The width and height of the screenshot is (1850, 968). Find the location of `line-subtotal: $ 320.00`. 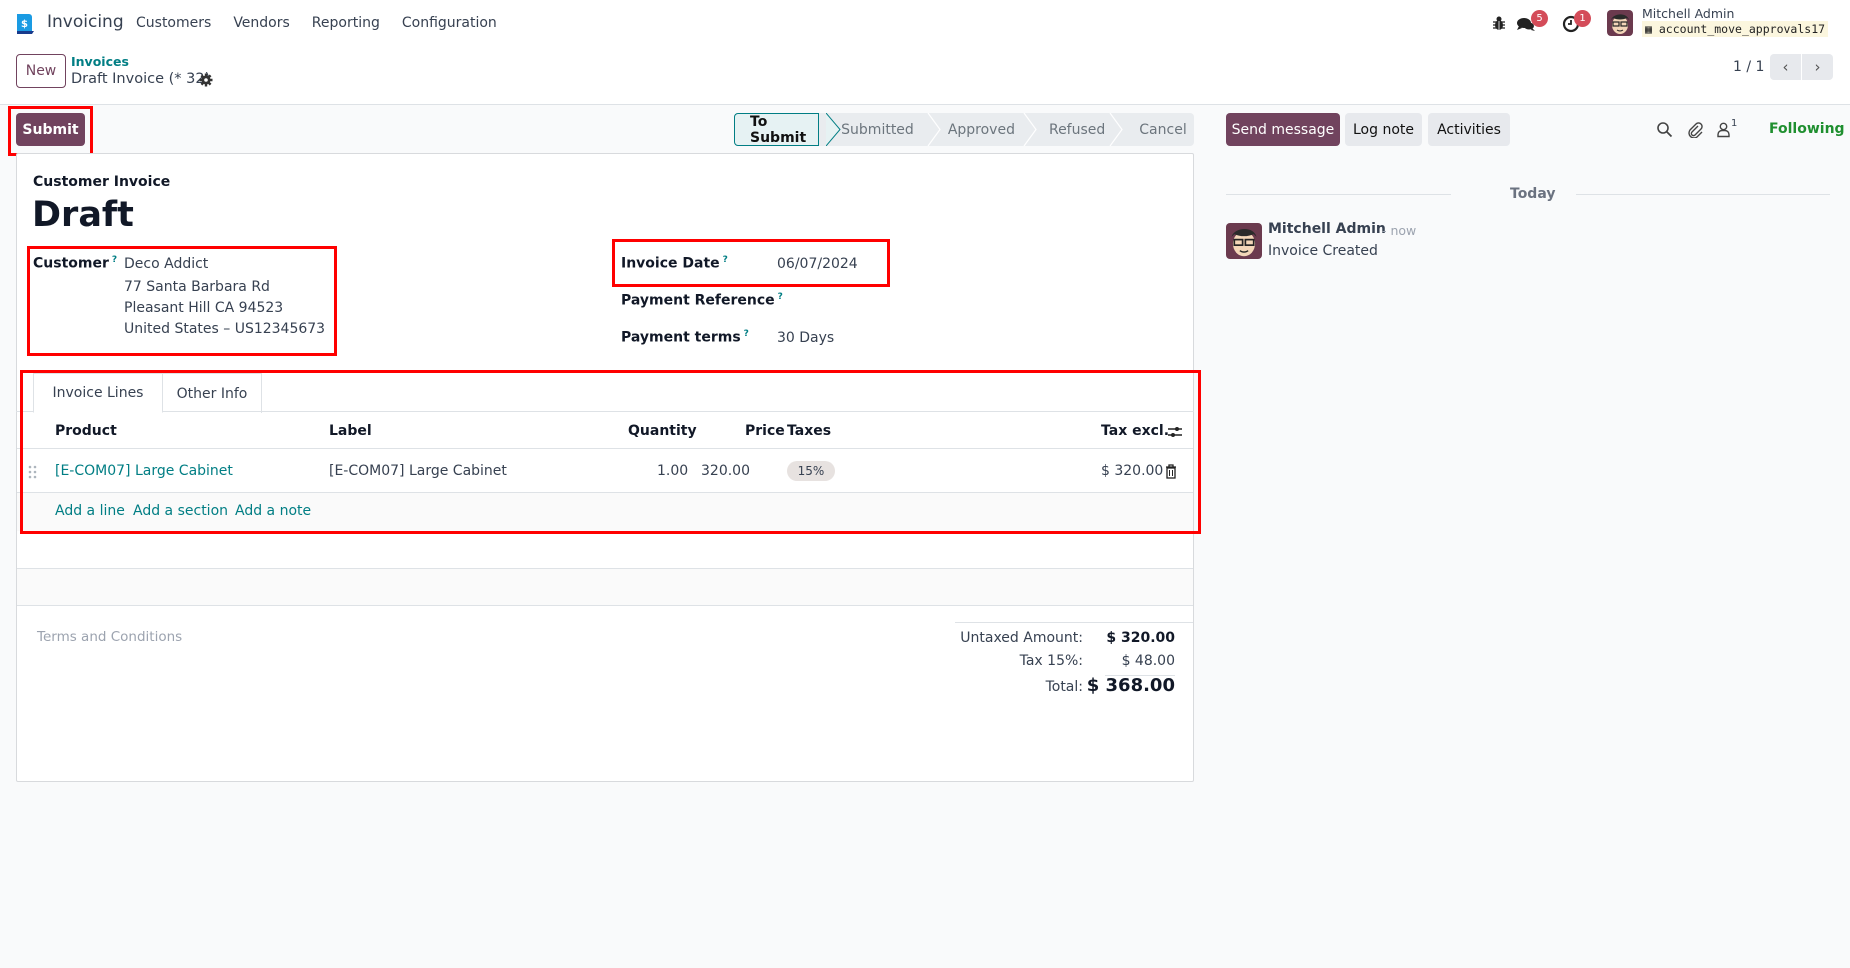

line-subtotal: $ 320.00 is located at coordinates (1132, 471).